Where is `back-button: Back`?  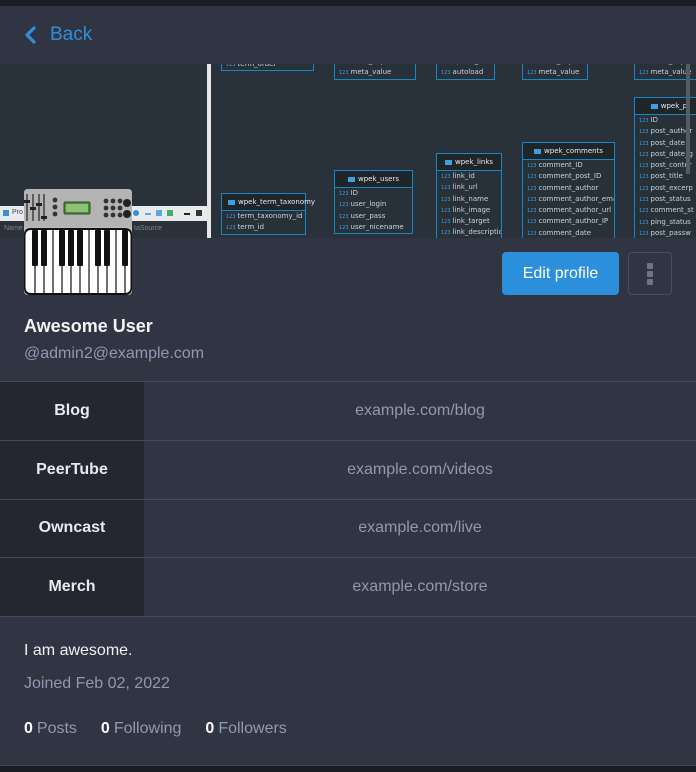 back-button: Back is located at coordinates (58, 35).